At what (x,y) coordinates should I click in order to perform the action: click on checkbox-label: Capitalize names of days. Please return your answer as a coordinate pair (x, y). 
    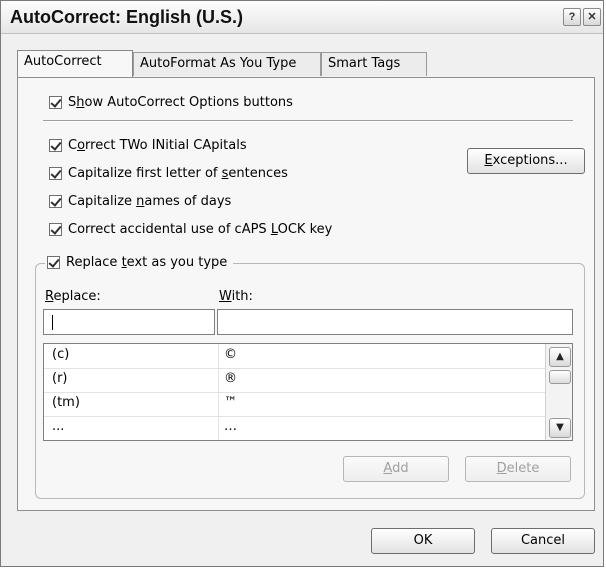
    Looking at the image, I should click on (150, 201).